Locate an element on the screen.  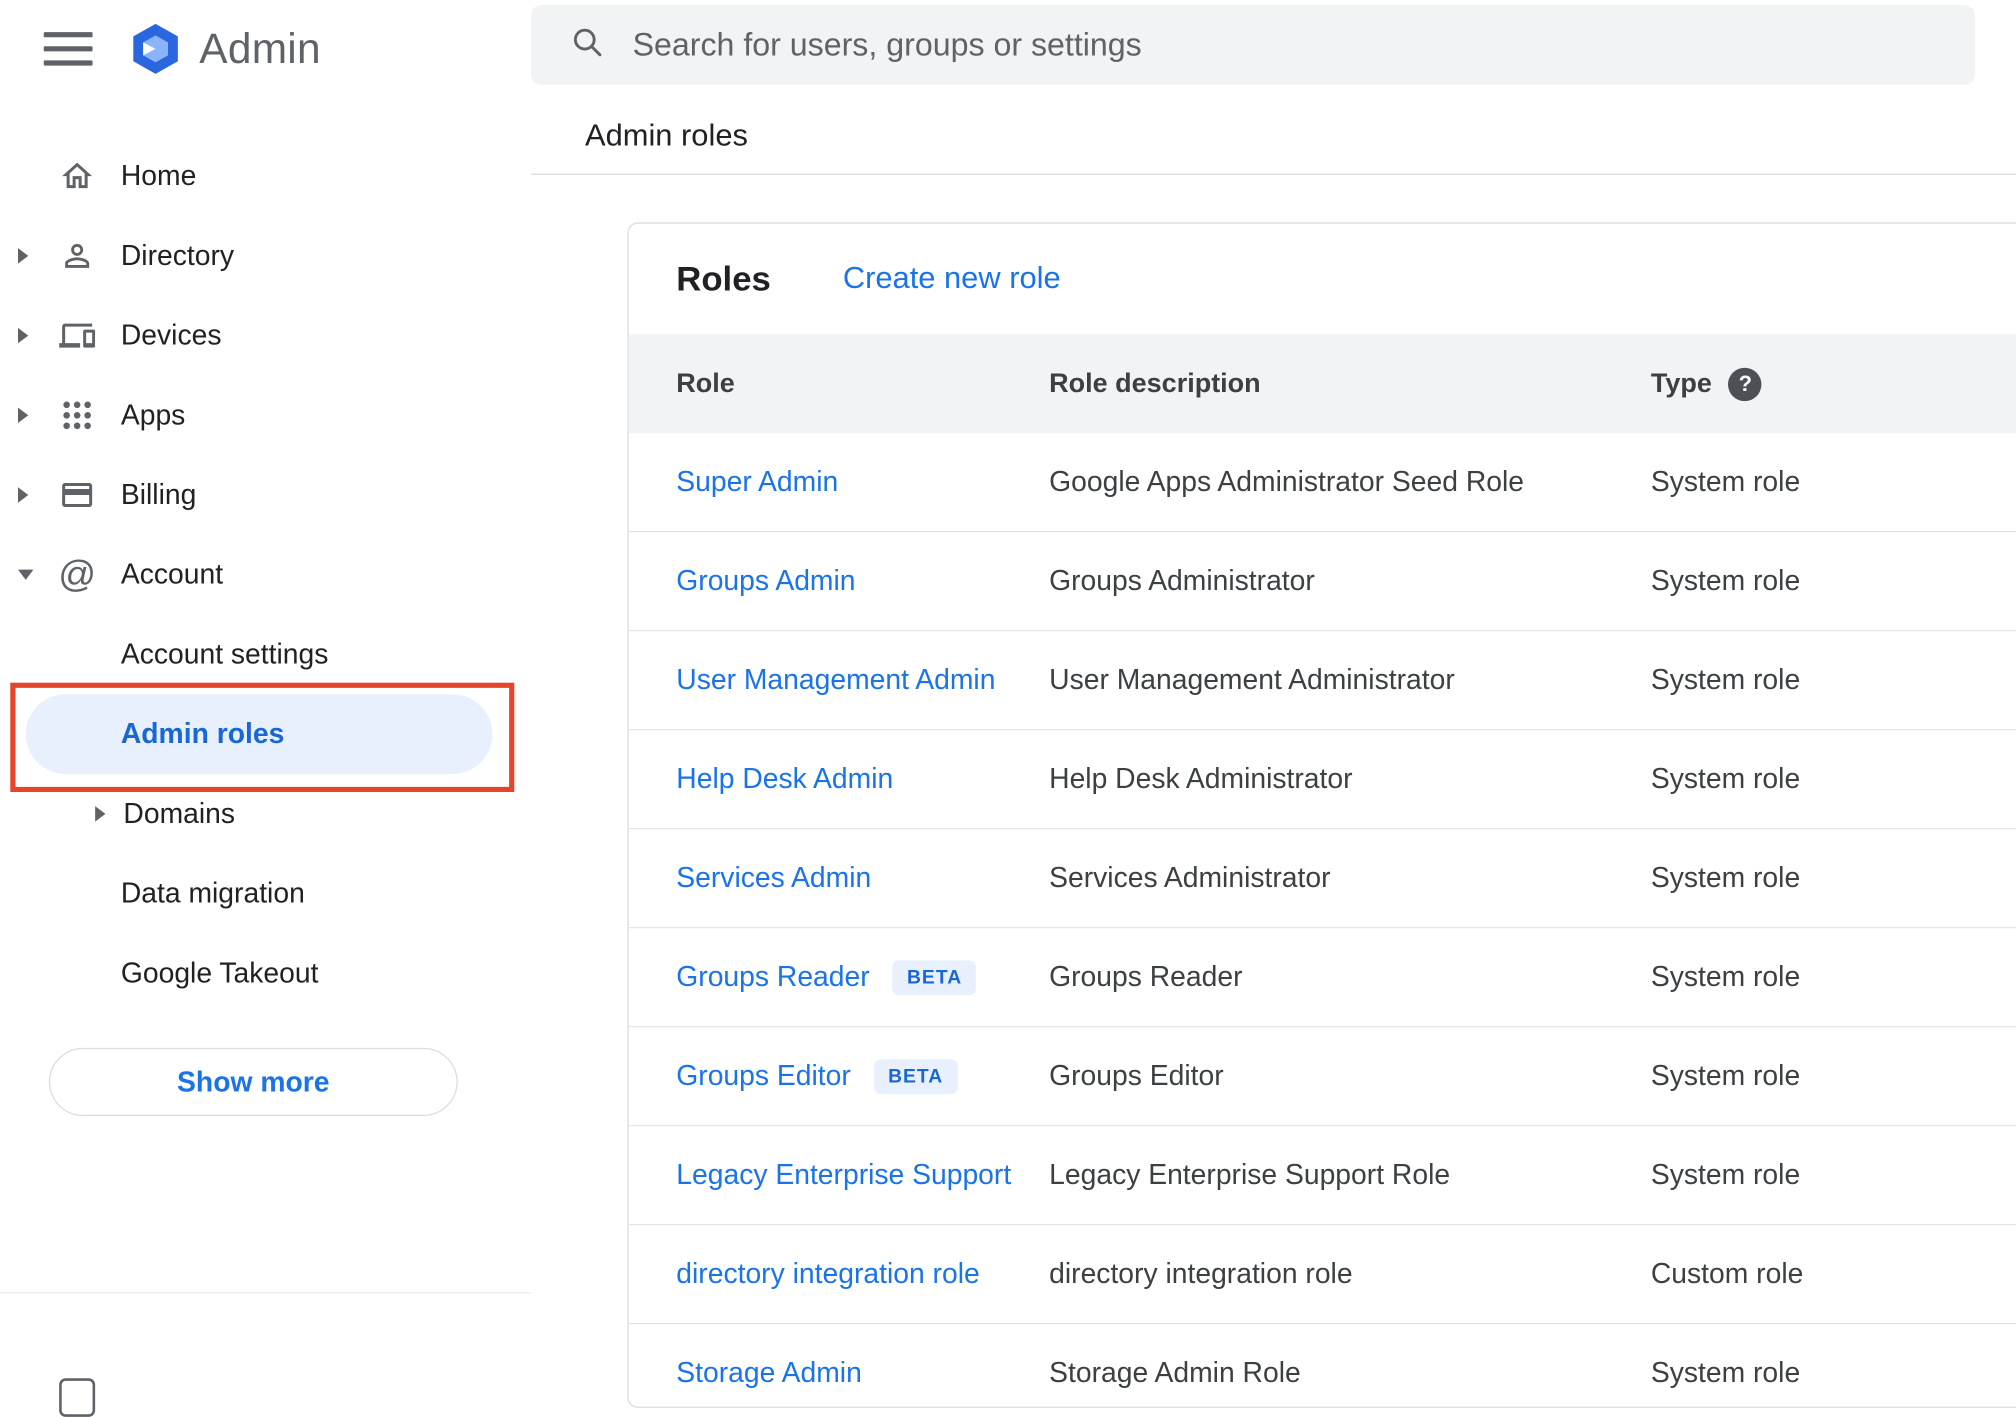
role-link: Legacy Enterprise Support is located at coordinates (843, 1174).